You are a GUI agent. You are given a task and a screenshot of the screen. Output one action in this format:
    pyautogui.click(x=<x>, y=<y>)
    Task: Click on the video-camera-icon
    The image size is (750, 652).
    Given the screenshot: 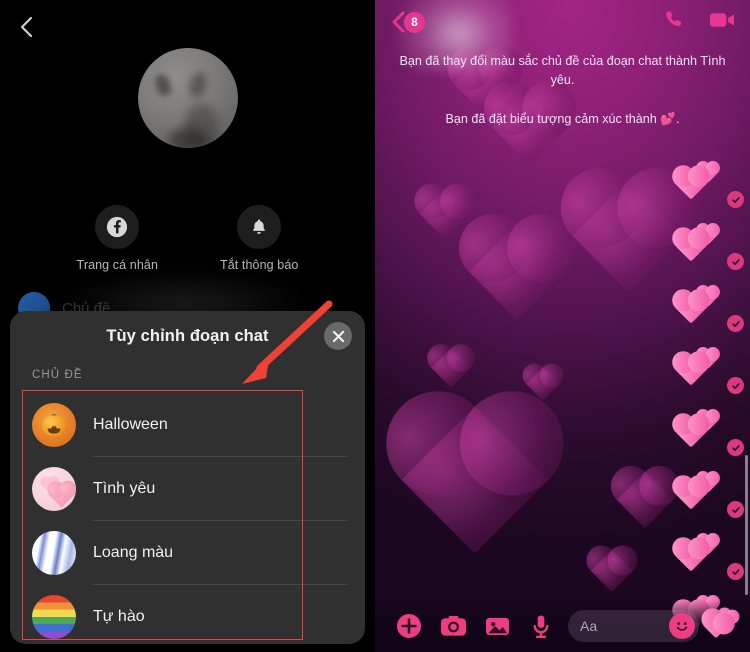 What is the action you would take?
    pyautogui.click(x=722, y=19)
    